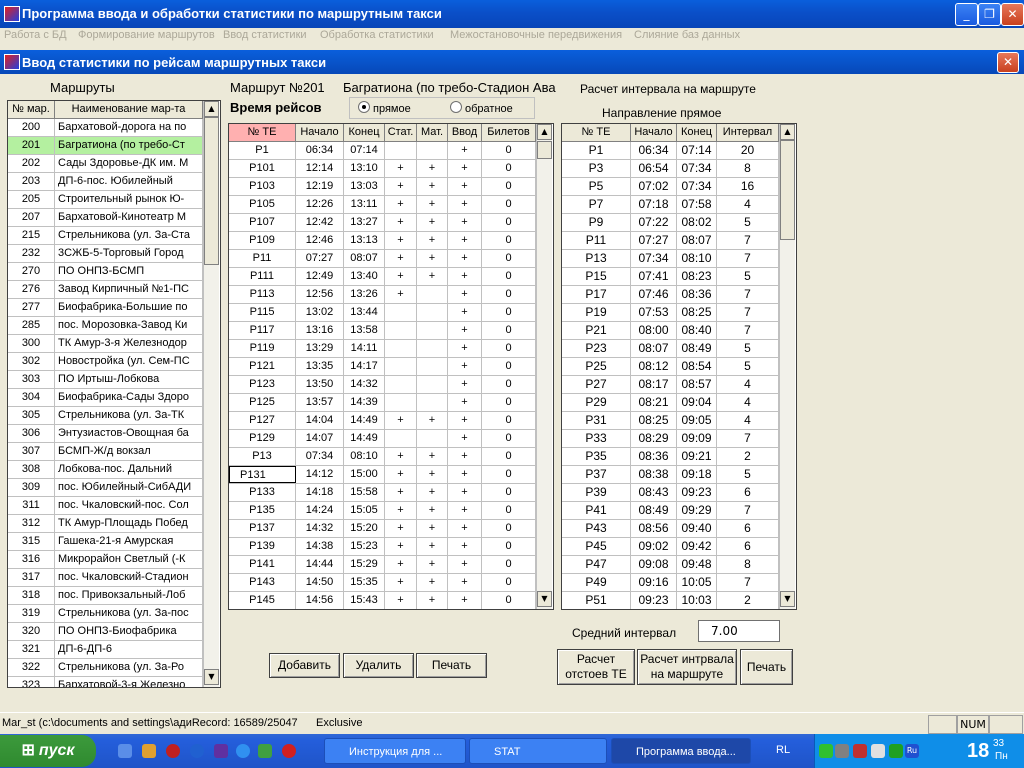  Describe the element at coordinates (129, 271) in the screenshot. I see `route-name-cell: ПО ОНПЗ-БСМП` at that location.